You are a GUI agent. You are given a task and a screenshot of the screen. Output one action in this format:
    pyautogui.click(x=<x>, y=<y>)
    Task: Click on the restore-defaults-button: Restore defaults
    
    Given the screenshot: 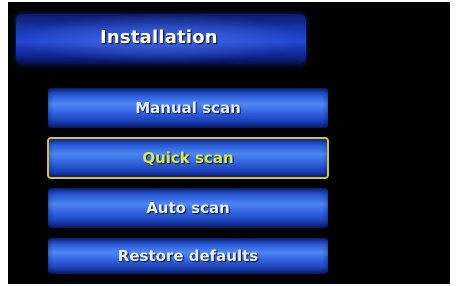 What is the action you would take?
    pyautogui.click(x=188, y=256)
    